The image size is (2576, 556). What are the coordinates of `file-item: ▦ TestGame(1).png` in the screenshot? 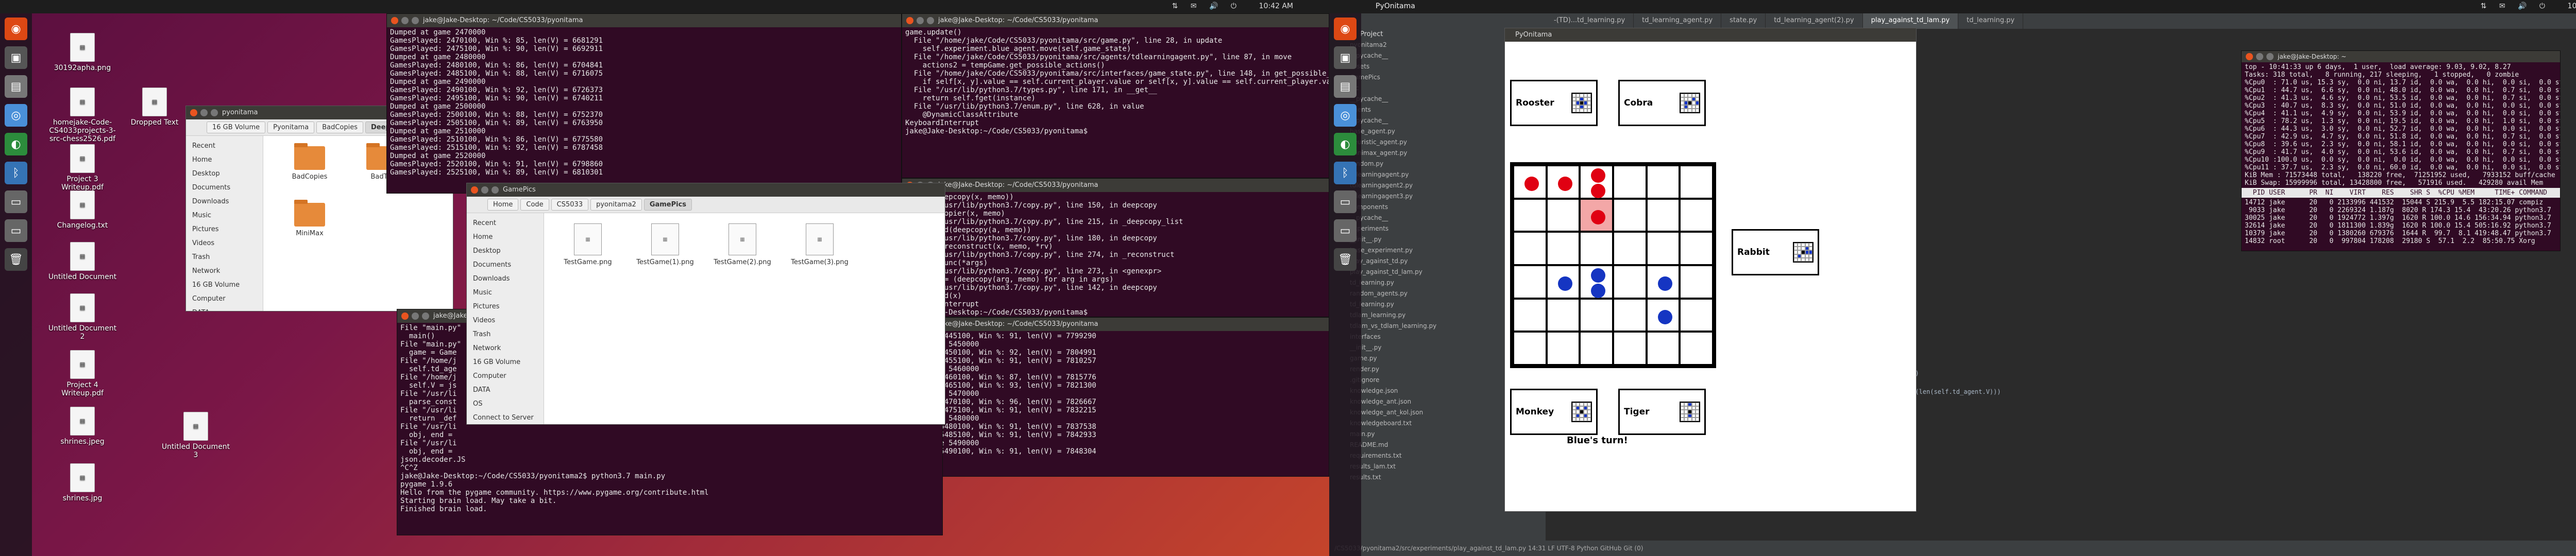 It's located at (665, 244).